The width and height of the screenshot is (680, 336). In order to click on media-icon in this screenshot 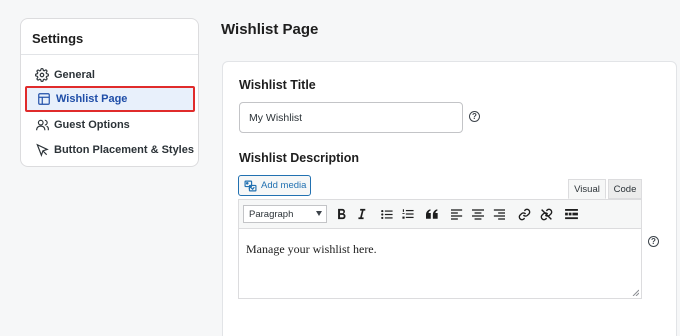, I will do `click(250, 186)`.